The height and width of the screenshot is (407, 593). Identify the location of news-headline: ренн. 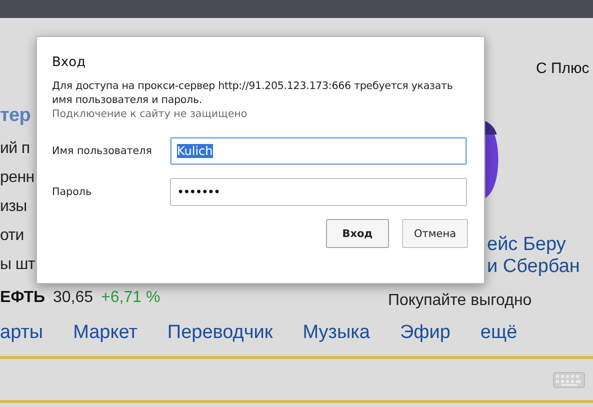
(17, 181).